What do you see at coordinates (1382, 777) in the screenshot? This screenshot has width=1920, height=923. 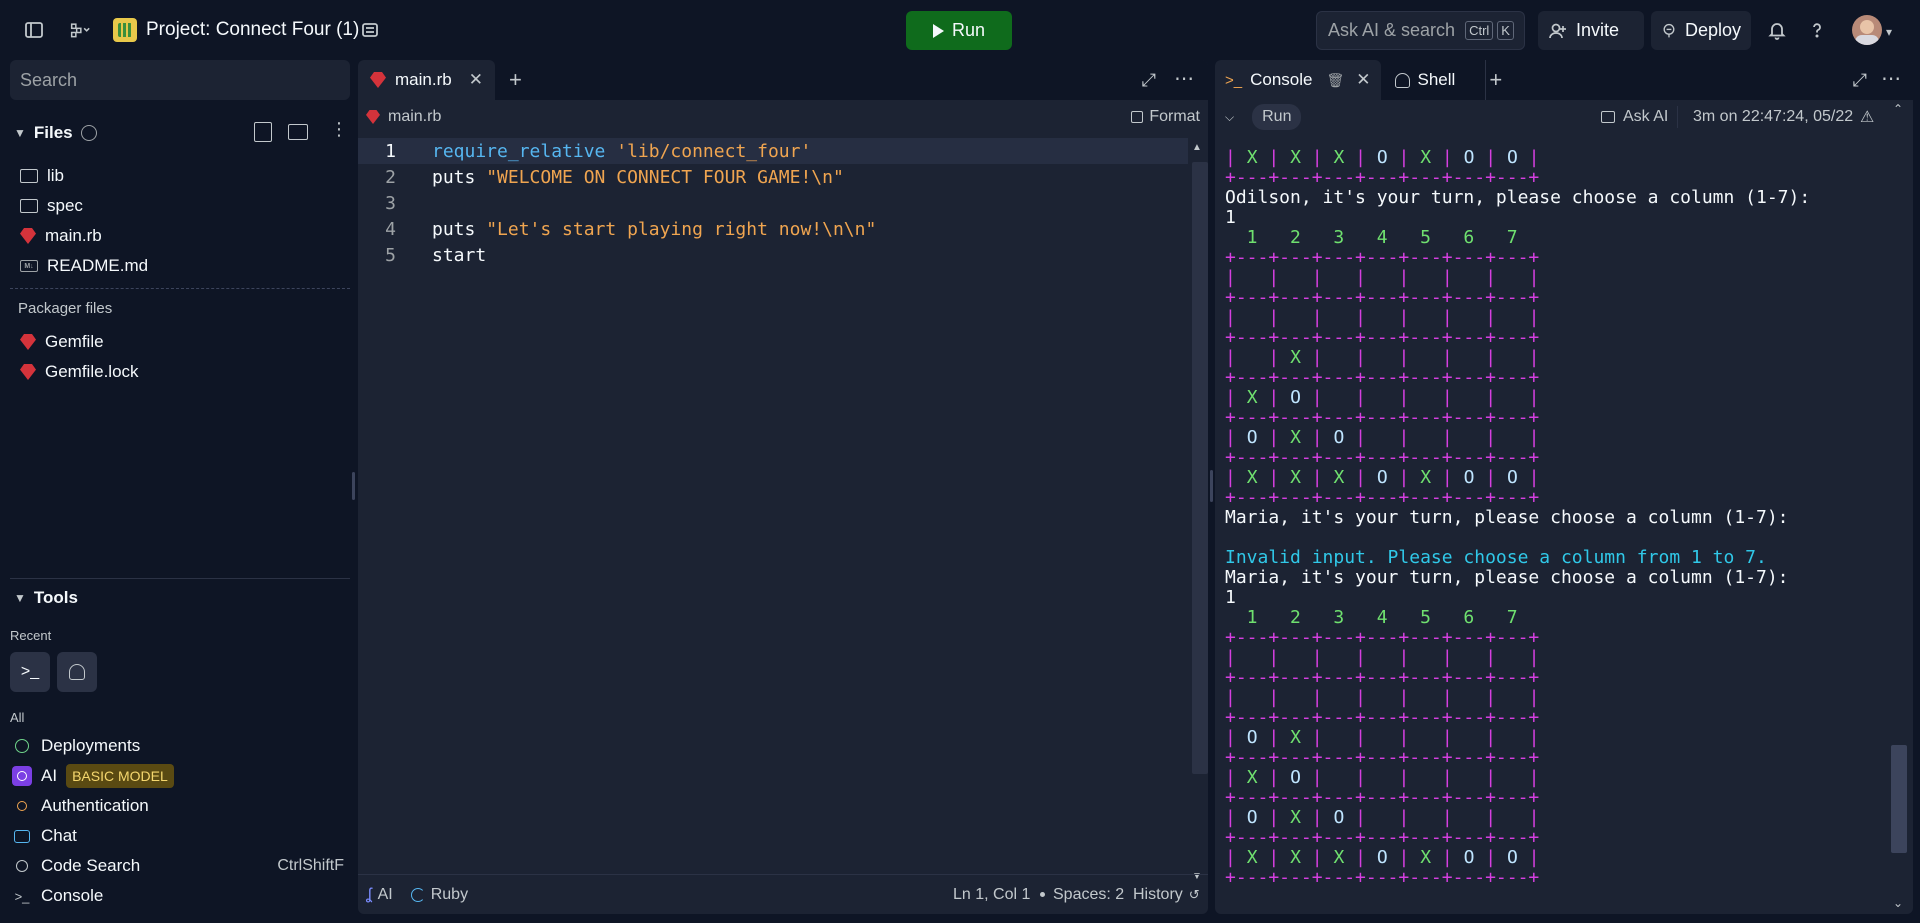 I see `console-line: | X | O | | | | | |` at bounding box center [1382, 777].